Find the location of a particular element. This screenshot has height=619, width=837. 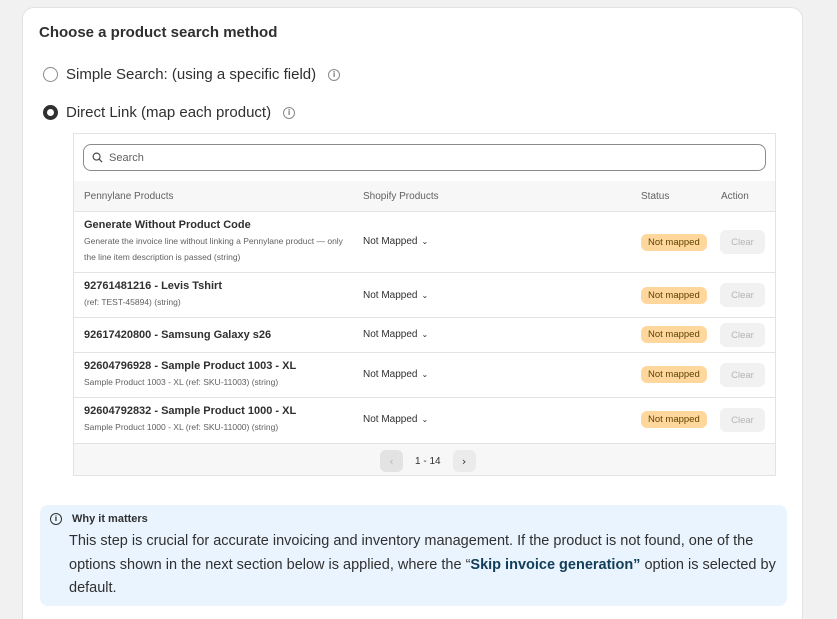

column-header-action: Action is located at coordinates (735, 196).